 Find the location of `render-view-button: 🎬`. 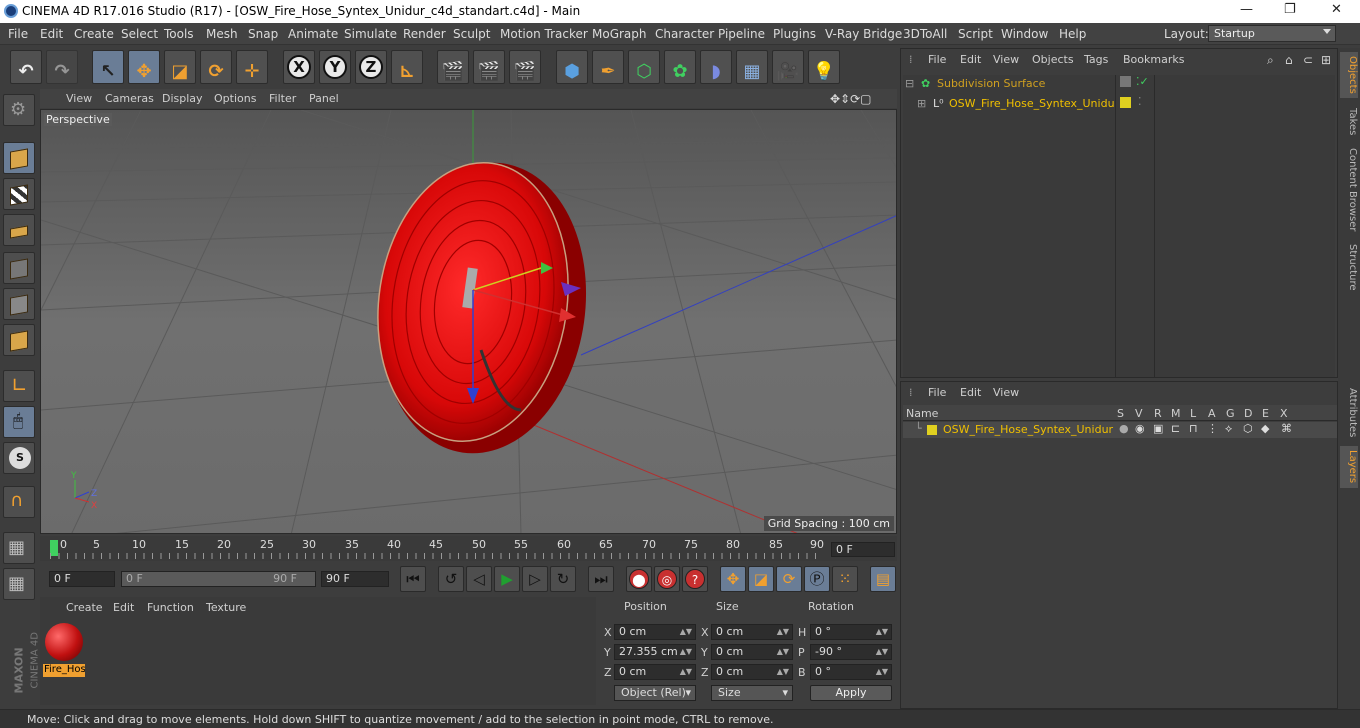

render-view-button: 🎬 is located at coordinates (453, 67).